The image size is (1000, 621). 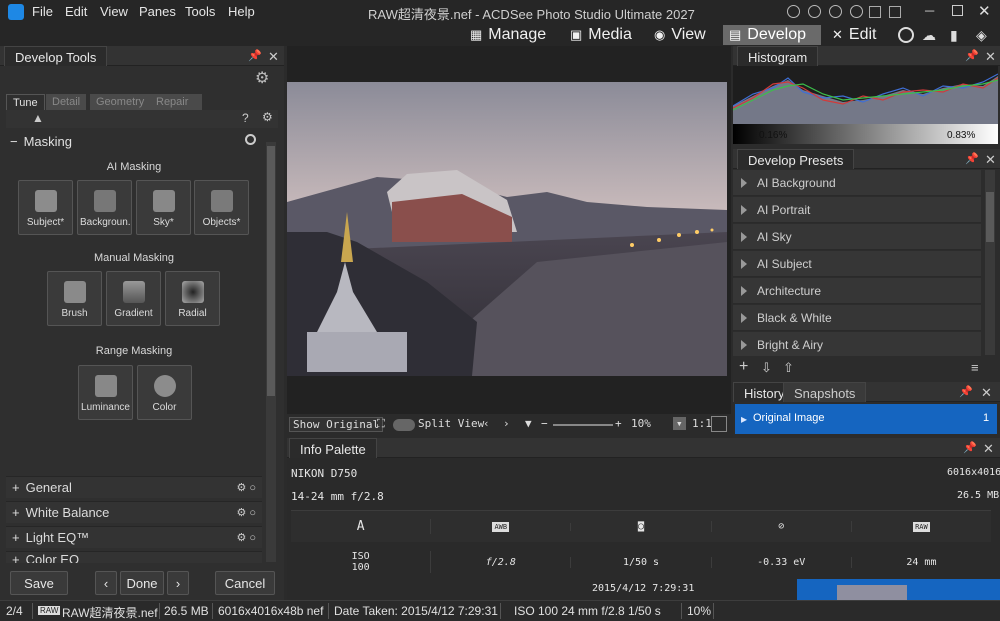 I want to click on ratio-label: 1:1, so click(x=702, y=423).